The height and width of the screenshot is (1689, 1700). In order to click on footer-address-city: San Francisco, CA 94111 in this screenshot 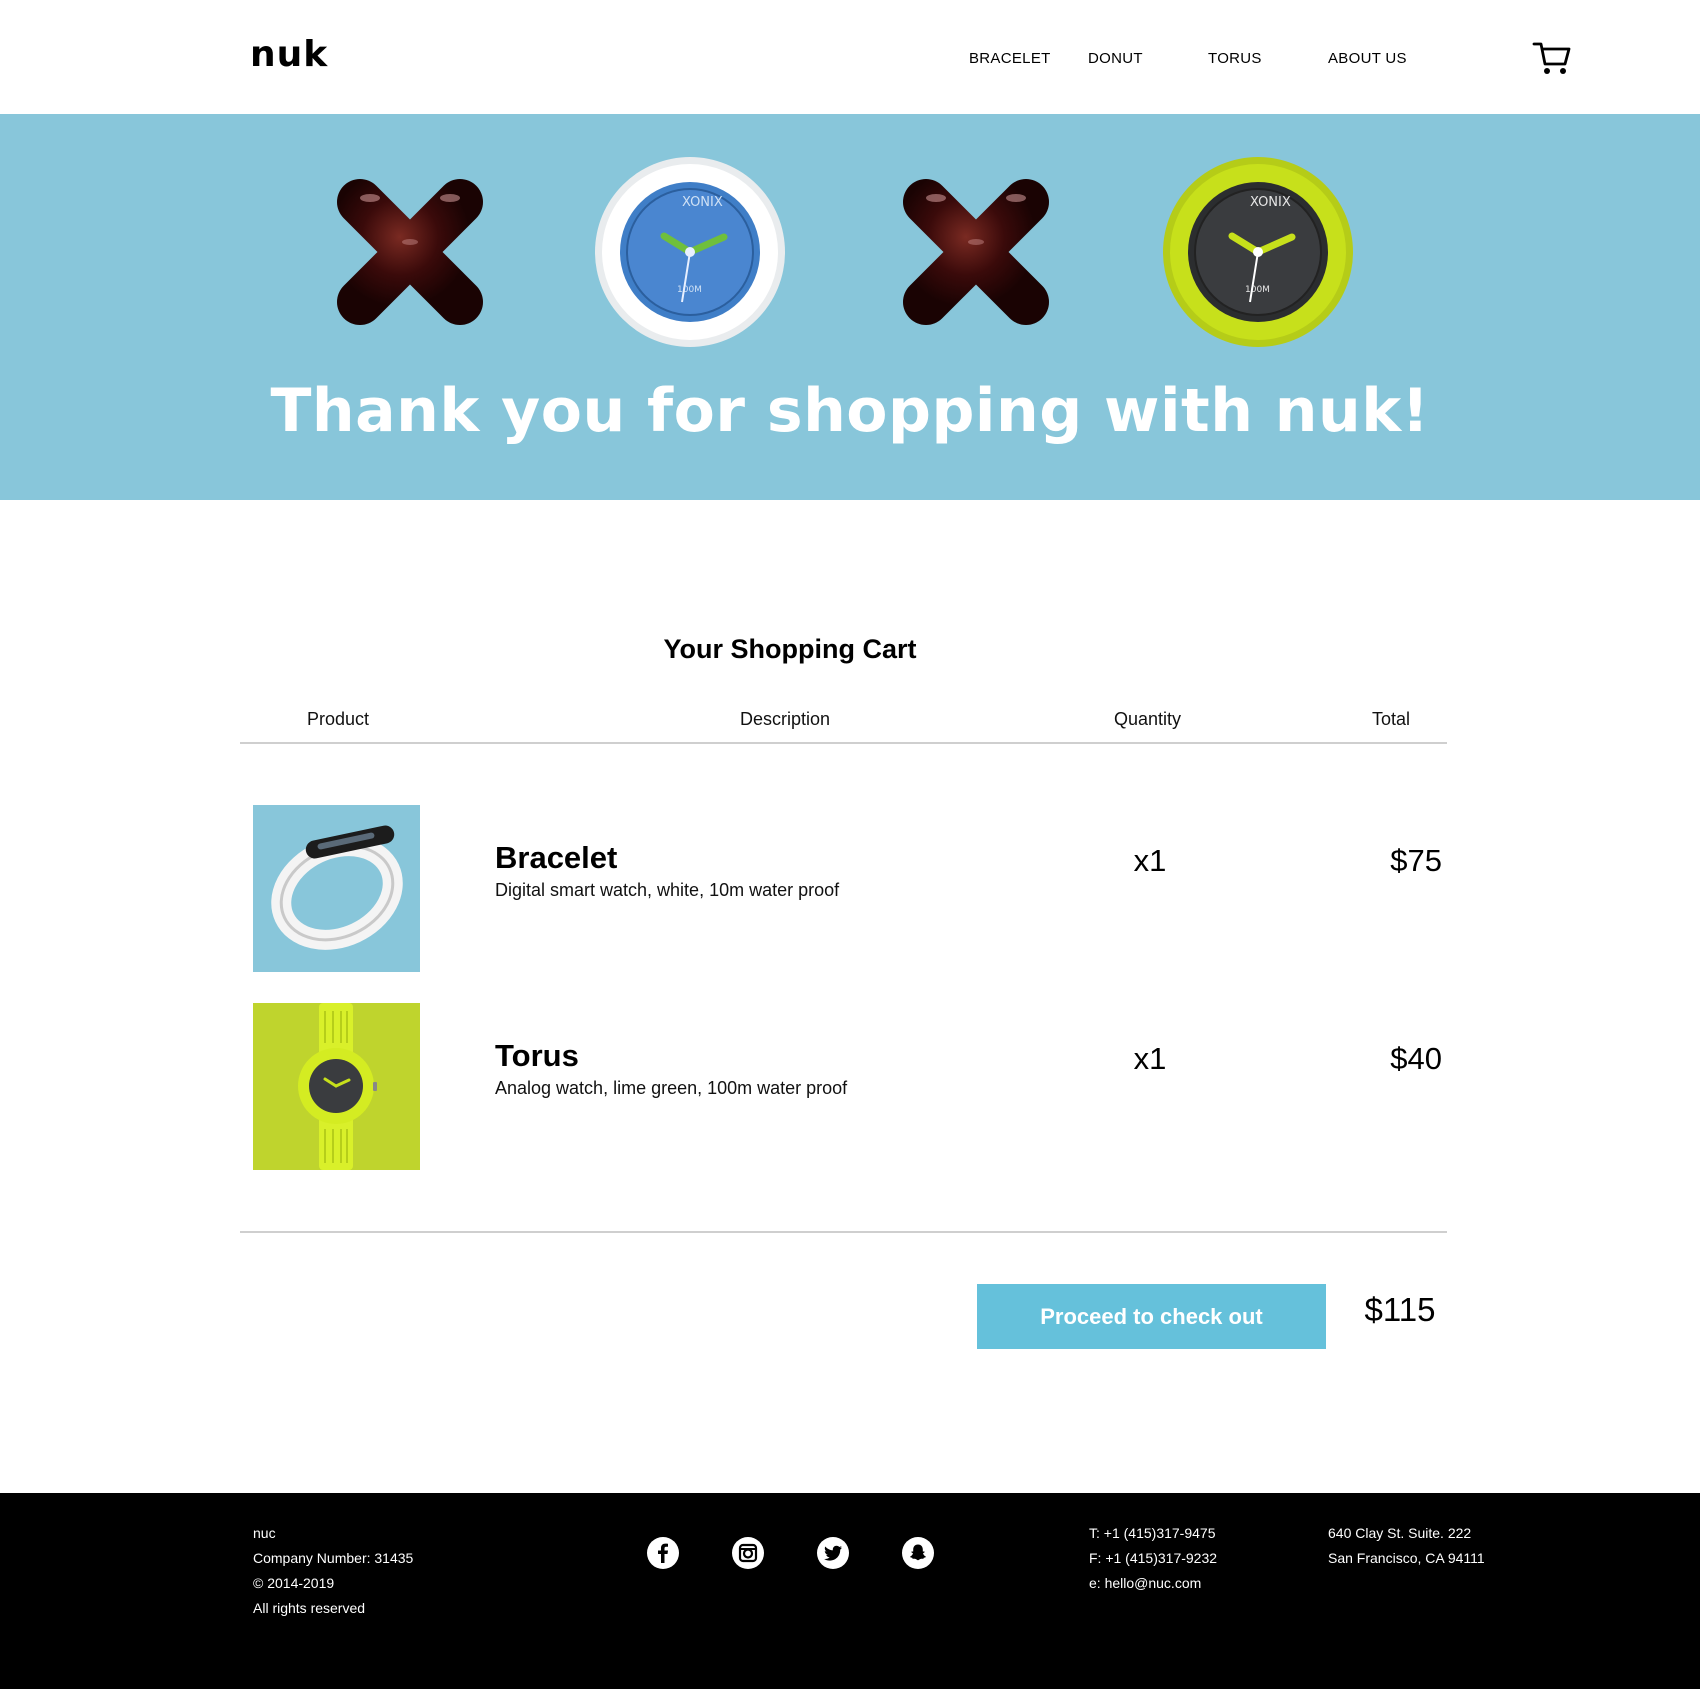, I will do `click(1406, 1558)`.